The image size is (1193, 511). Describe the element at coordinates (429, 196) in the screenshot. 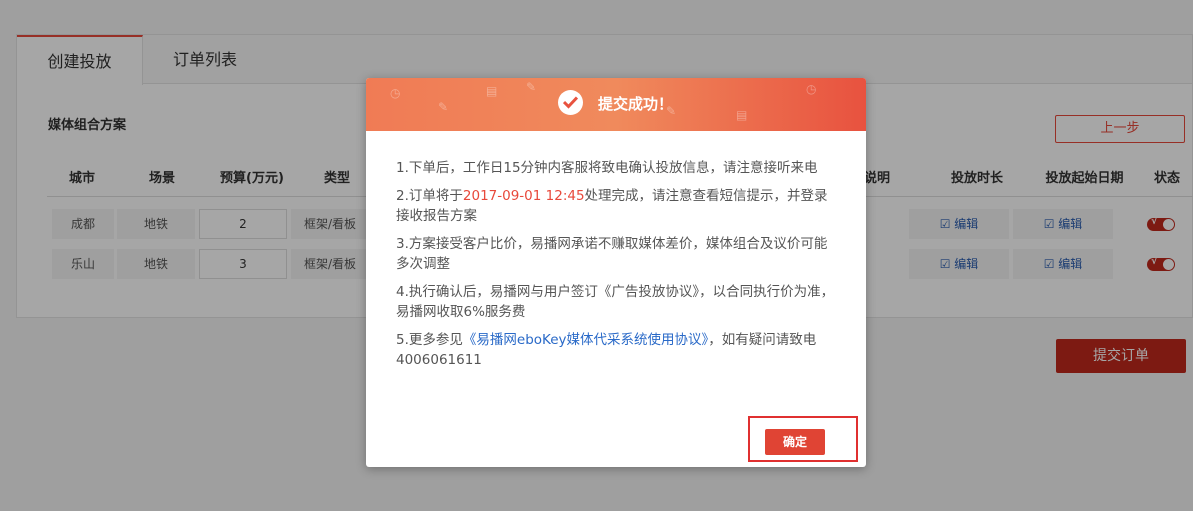

I see `notice-2-text: 2.订单将于` at that location.